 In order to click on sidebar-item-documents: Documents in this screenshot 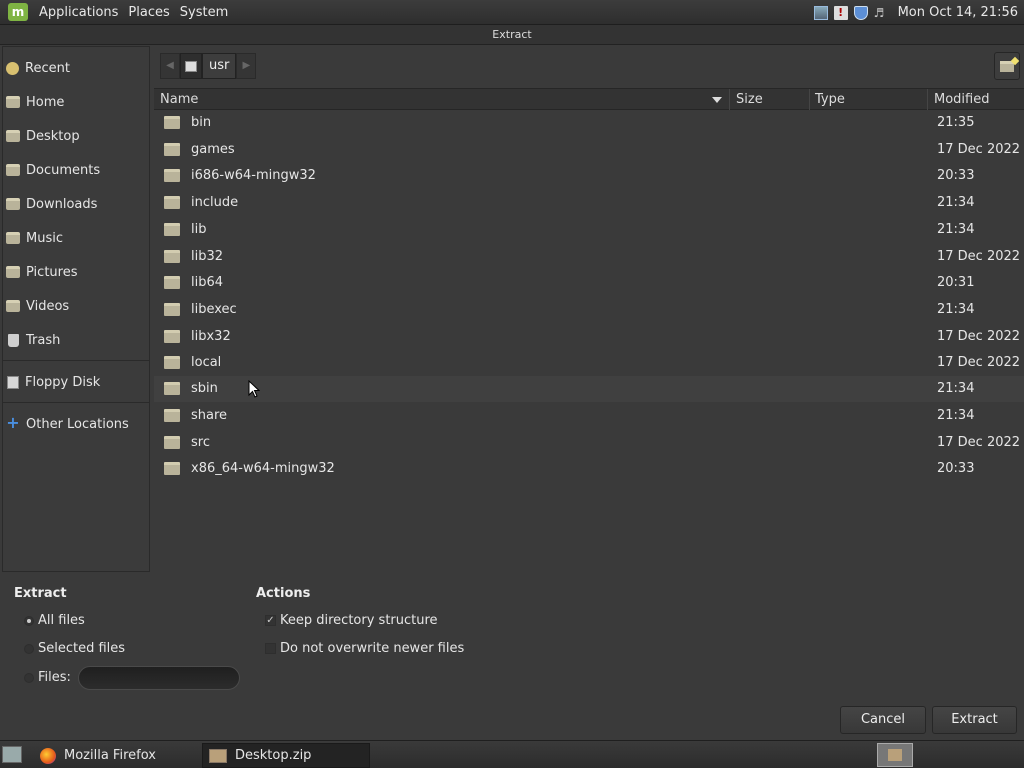, I will do `click(76, 170)`.